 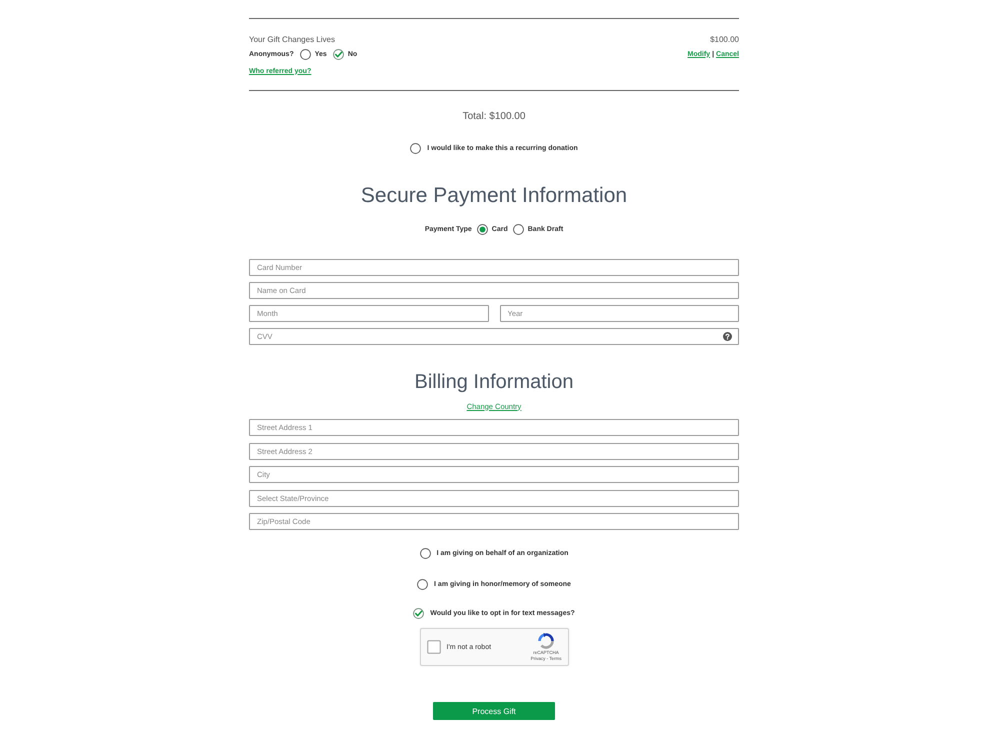 What do you see at coordinates (494, 117) in the screenshot?
I see `total-amount: Total: $100.00` at bounding box center [494, 117].